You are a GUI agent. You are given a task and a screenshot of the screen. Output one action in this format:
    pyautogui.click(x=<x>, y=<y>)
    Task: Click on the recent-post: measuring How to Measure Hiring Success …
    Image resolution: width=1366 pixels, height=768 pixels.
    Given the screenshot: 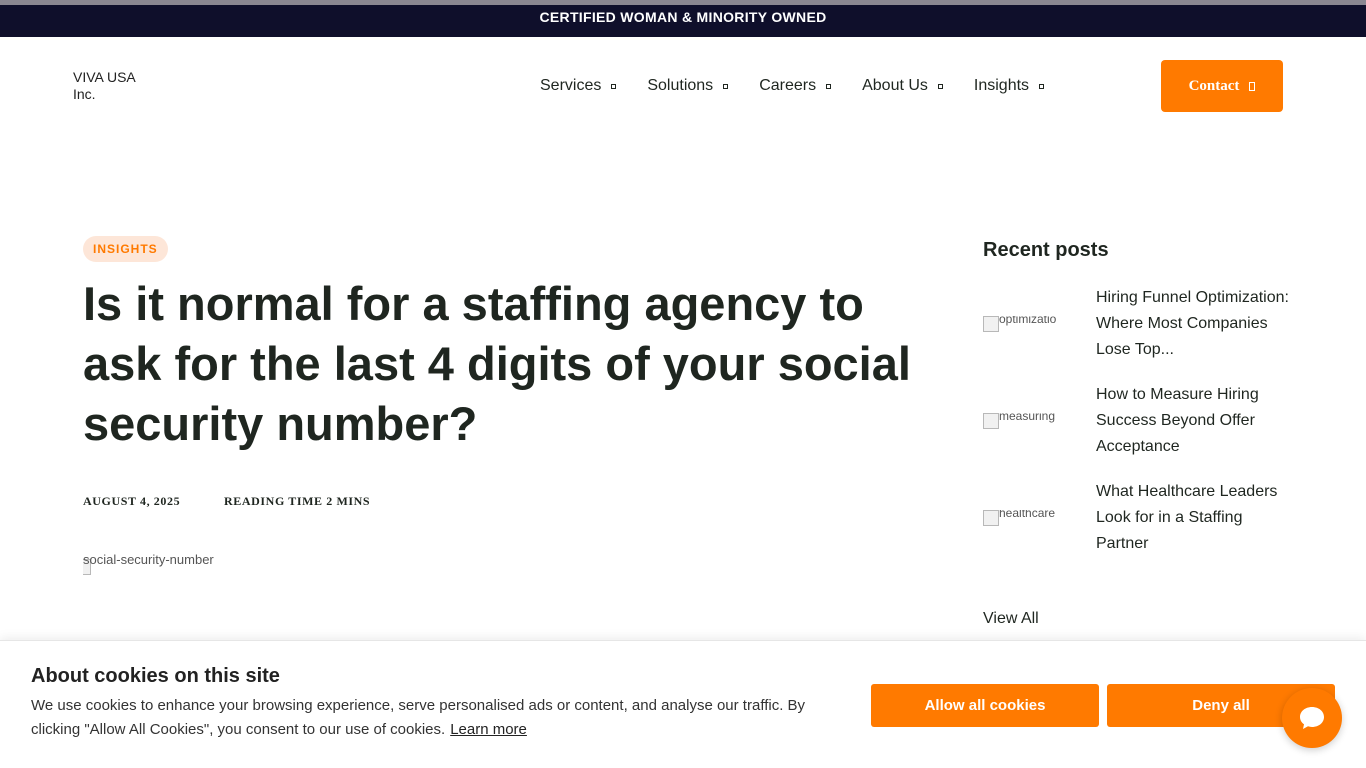 What is the action you would take?
    pyautogui.click(x=1138, y=418)
    